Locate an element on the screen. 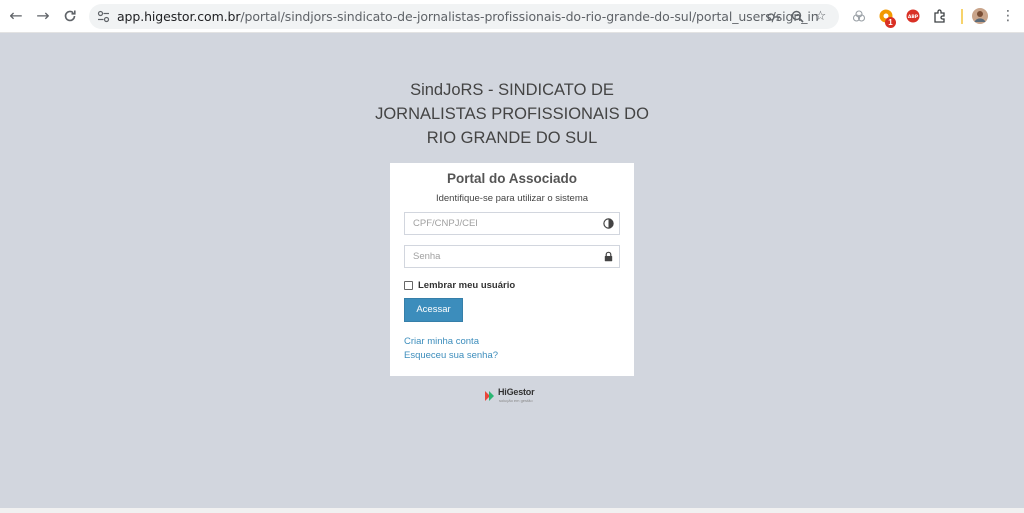  extensions-puzzle-icon is located at coordinates (940, 16).